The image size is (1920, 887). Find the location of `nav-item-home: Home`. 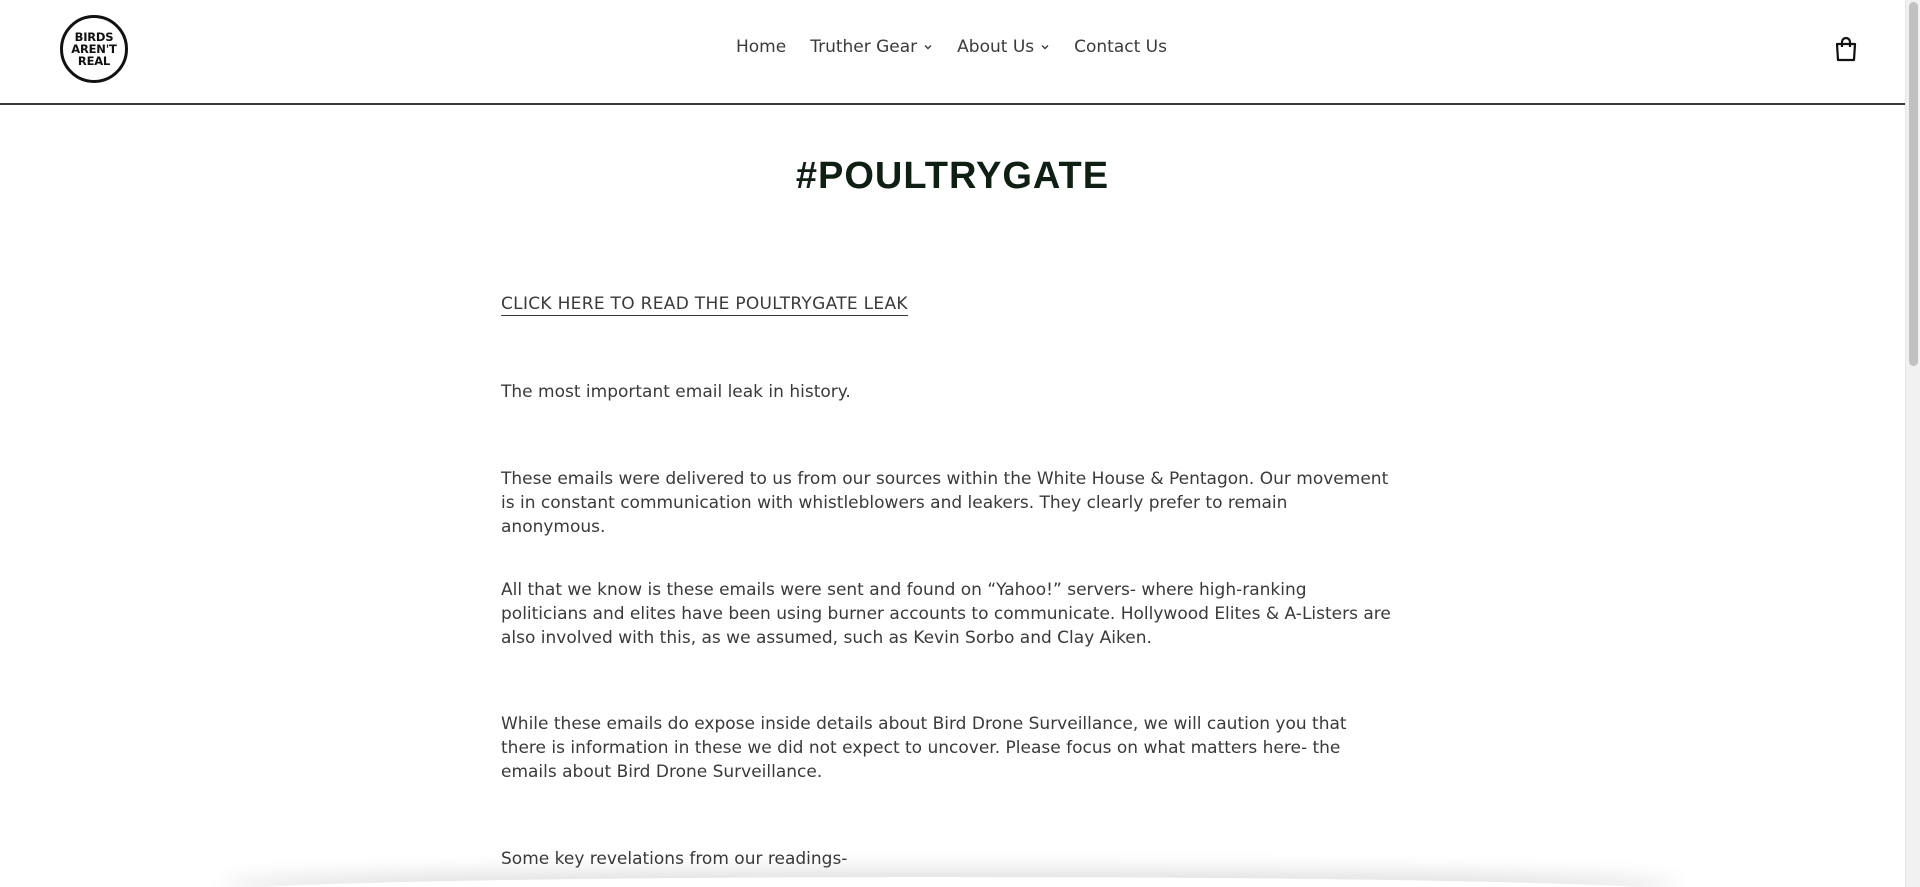

nav-item-home: Home is located at coordinates (761, 47).